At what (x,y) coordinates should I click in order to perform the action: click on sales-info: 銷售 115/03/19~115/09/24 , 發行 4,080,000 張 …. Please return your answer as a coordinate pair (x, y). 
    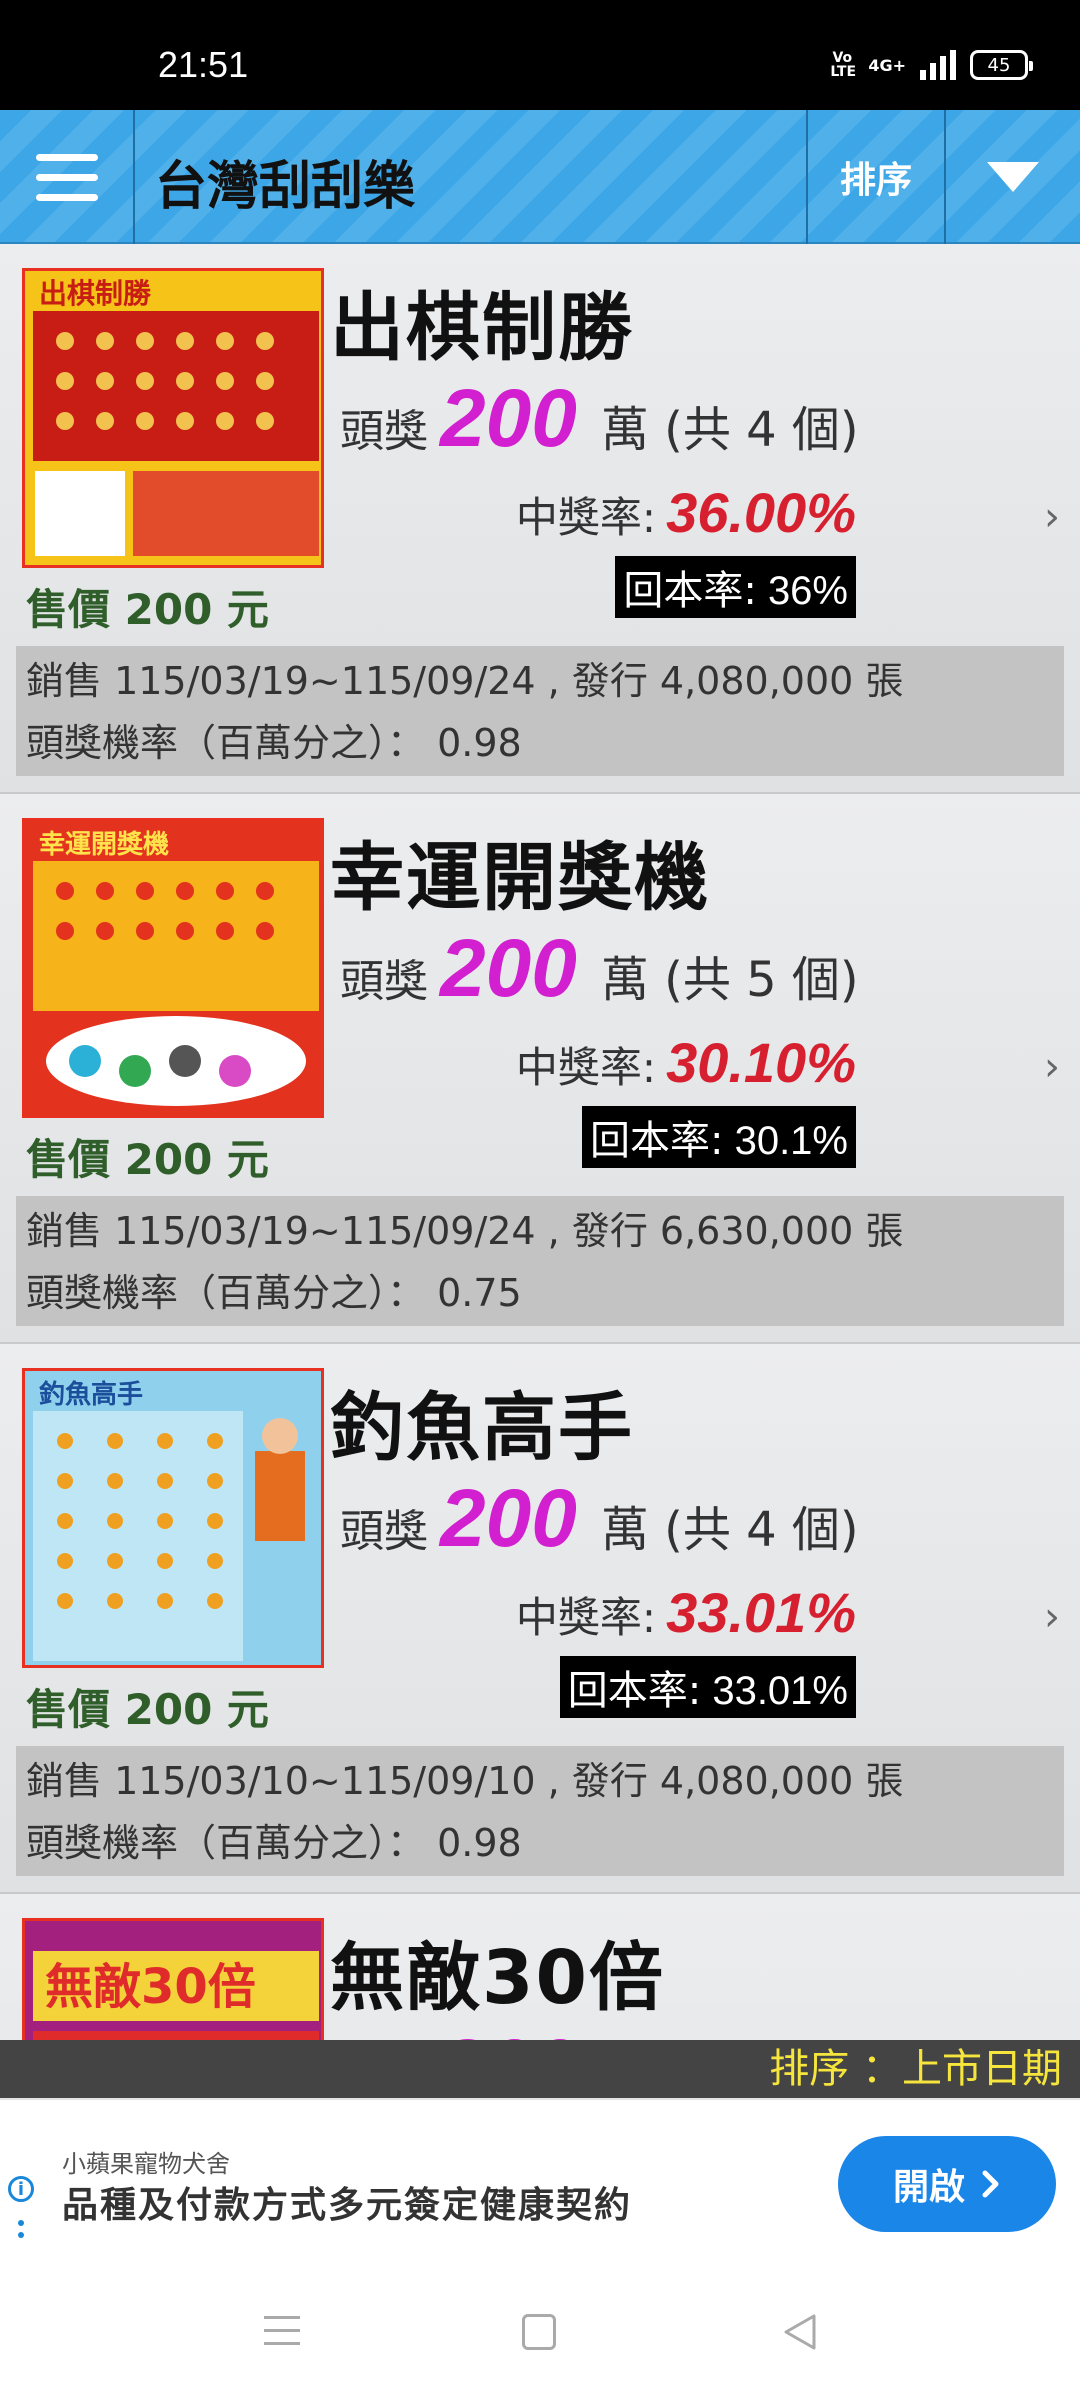
    Looking at the image, I should click on (540, 711).